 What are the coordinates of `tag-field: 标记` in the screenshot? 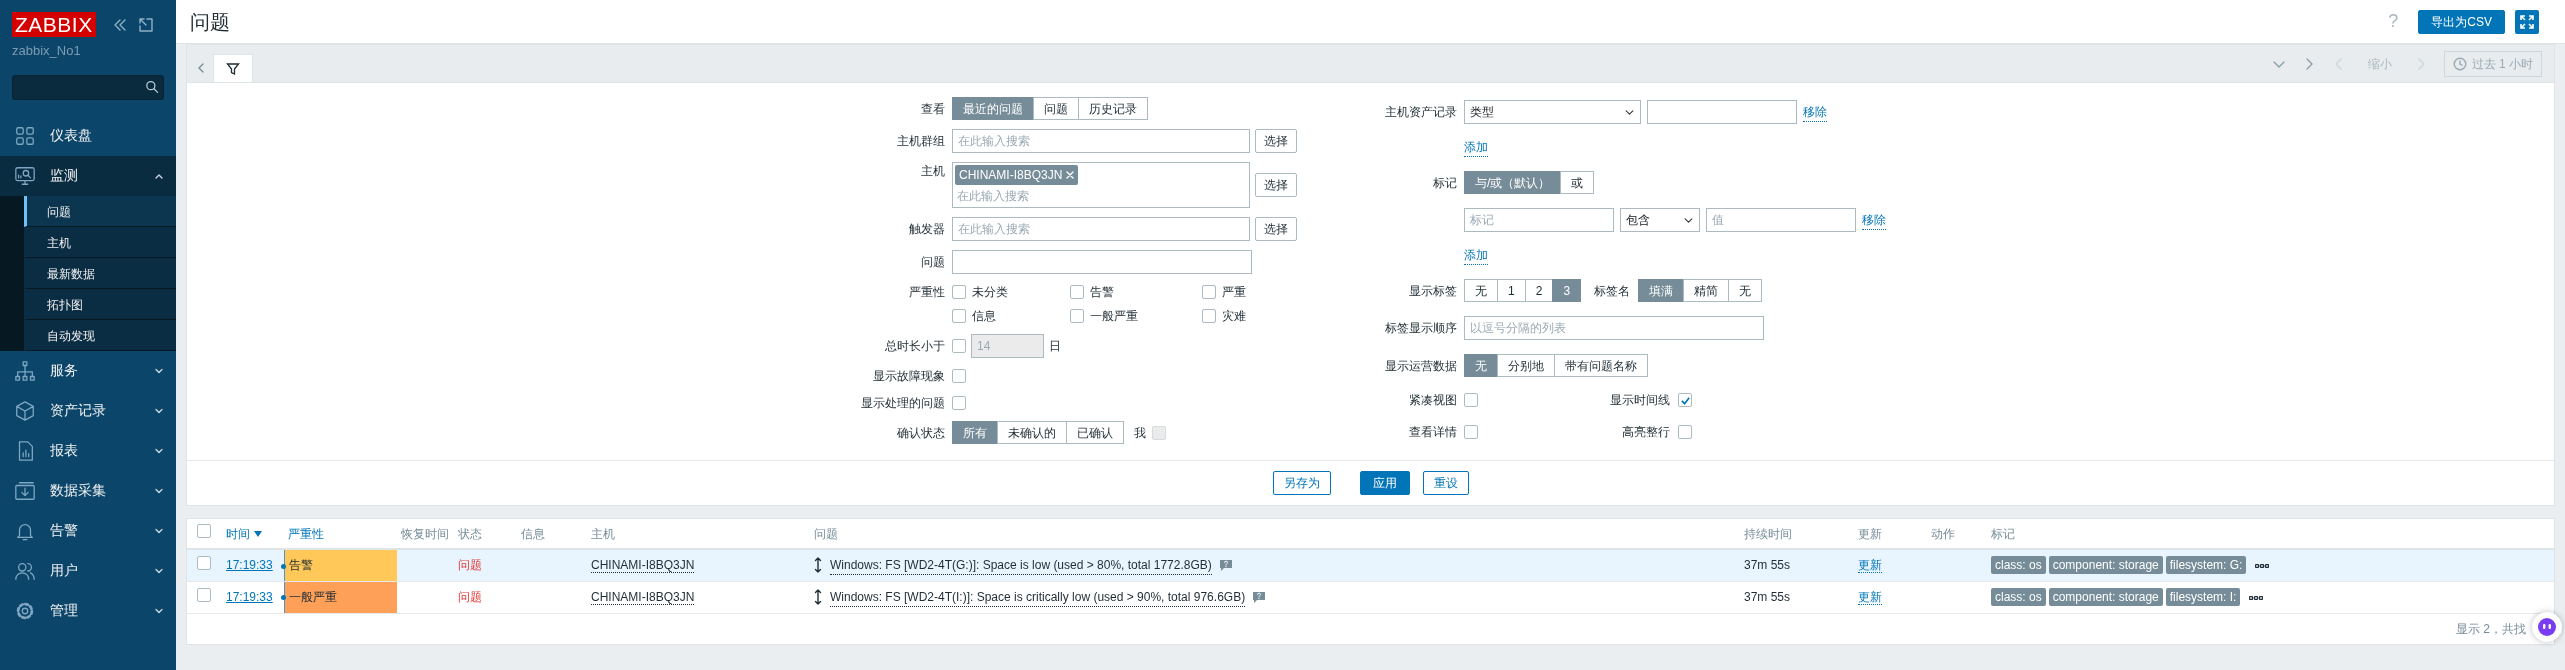 It's located at (1539, 220).